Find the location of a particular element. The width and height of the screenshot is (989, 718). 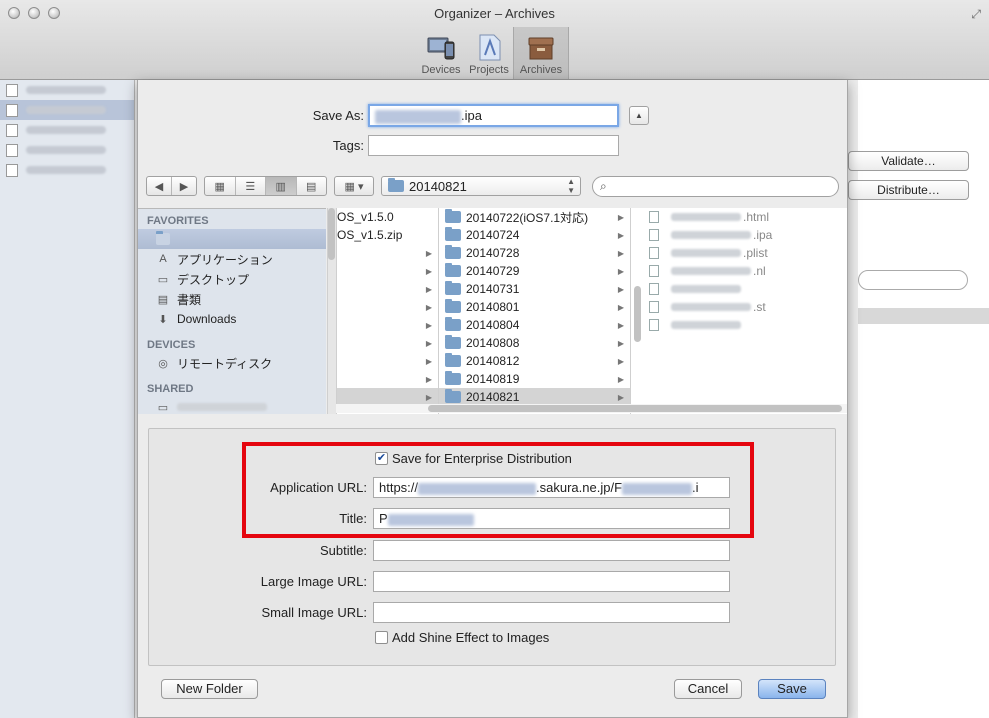

blurred-filename is located at coordinates (418, 116).